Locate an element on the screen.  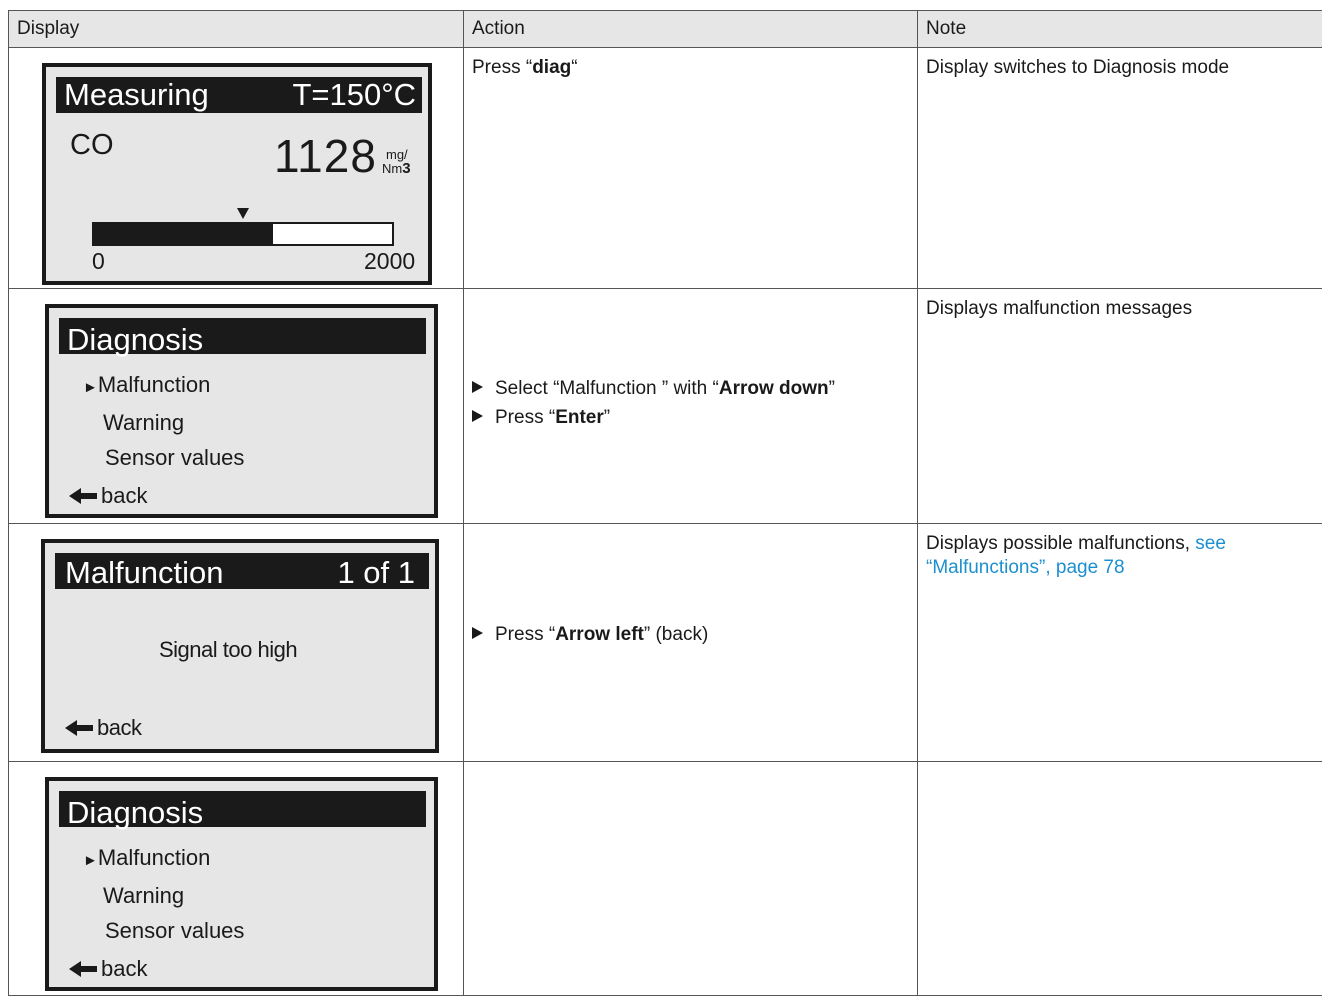
lcd-screen-malfunction: Malfunction 1 of 1 Signal too high back is located at coordinates (240, 646).